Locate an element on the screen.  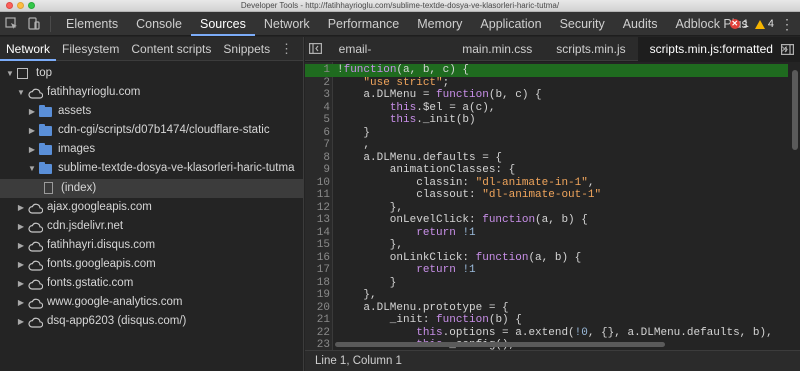
line-number: 13 is located at coordinates (317, 220).